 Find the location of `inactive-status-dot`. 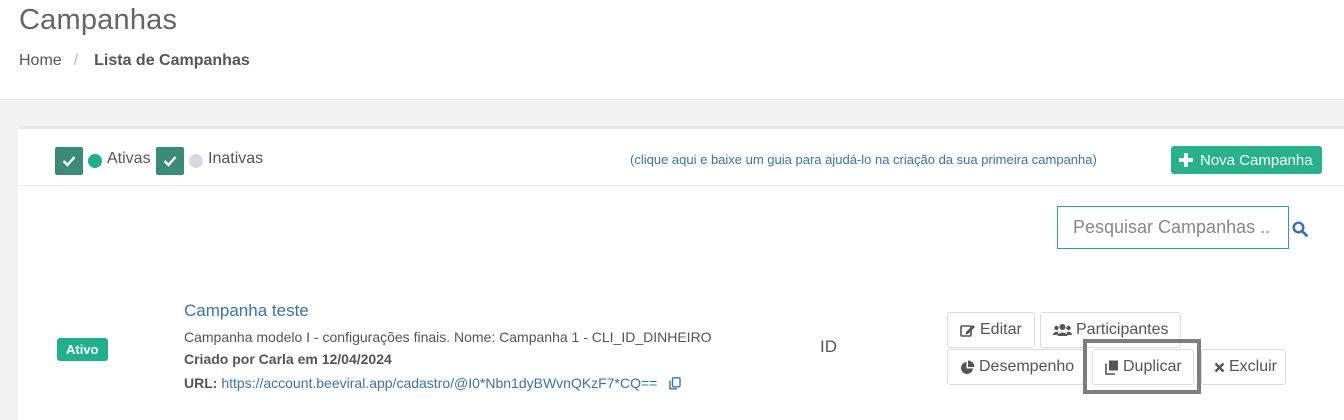

inactive-status-dot is located at coordinates (196, 161).